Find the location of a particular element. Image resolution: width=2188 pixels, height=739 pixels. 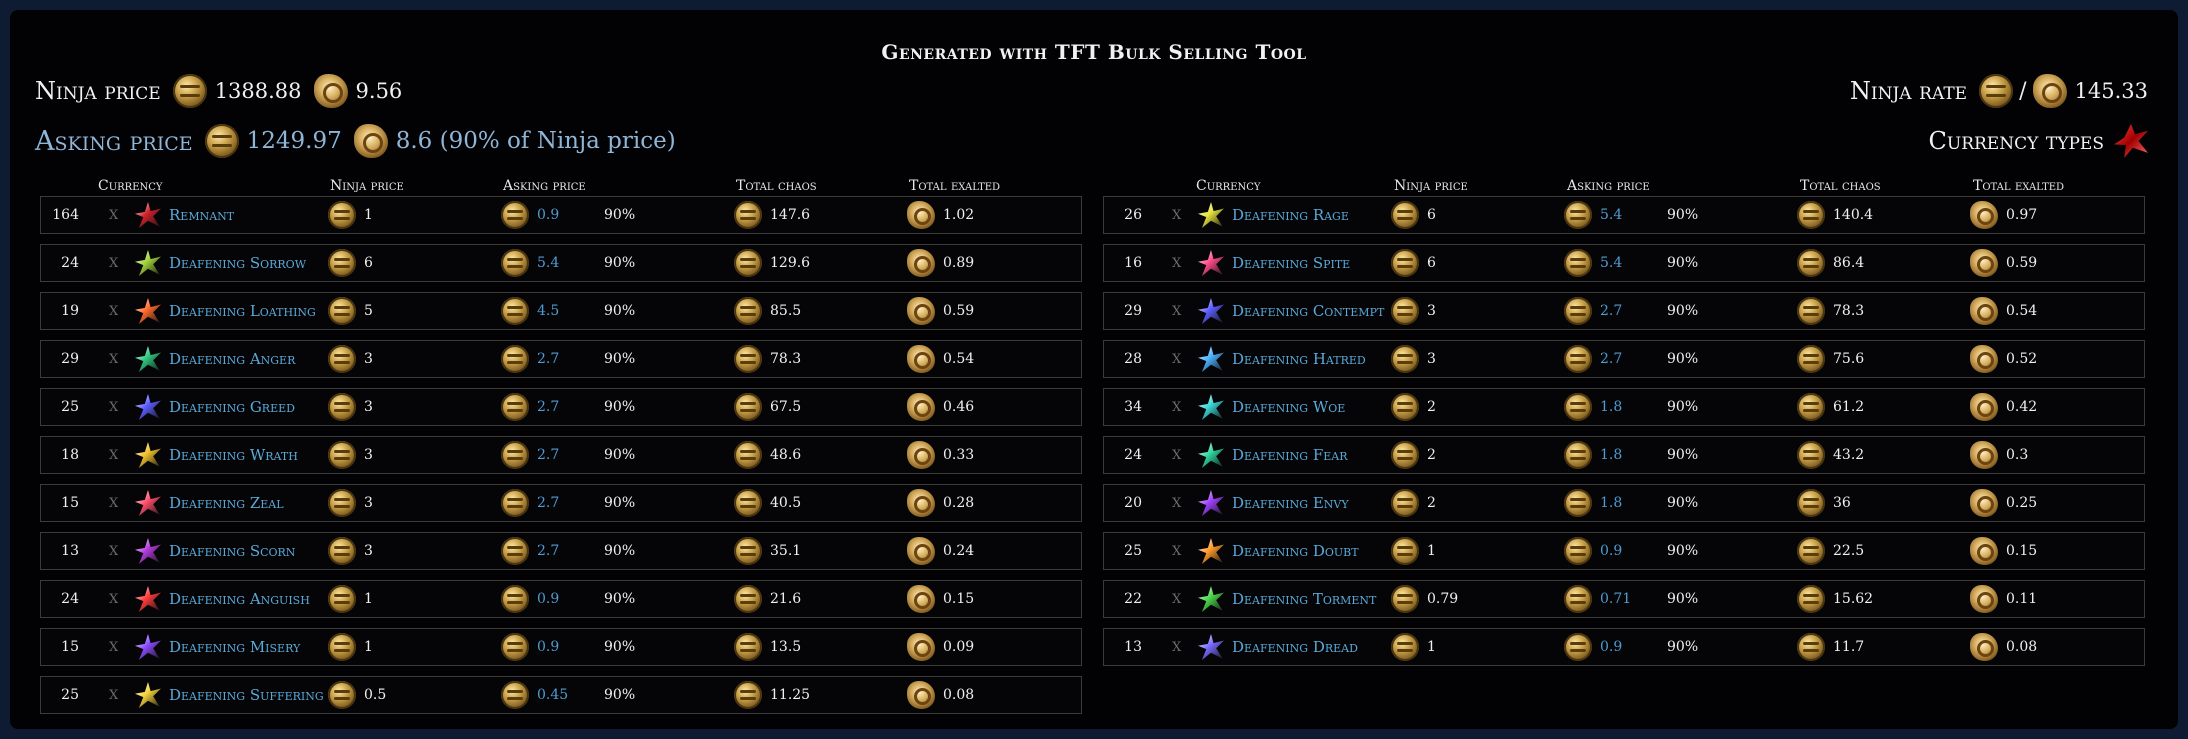

item-row: 29 X Deafening Anger 3 2.7 90% 78.3 0.54 is located at coordinates (561, 359).